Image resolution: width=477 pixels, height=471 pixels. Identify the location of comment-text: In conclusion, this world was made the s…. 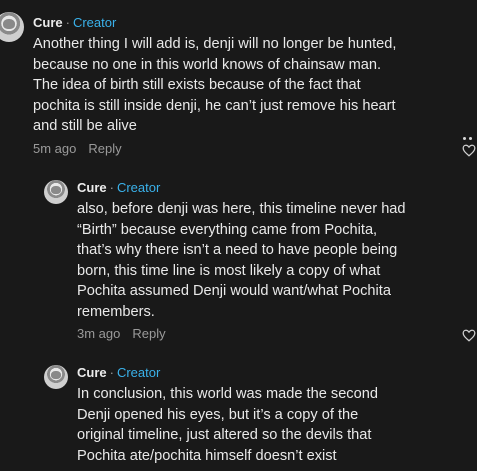
(227, 425).